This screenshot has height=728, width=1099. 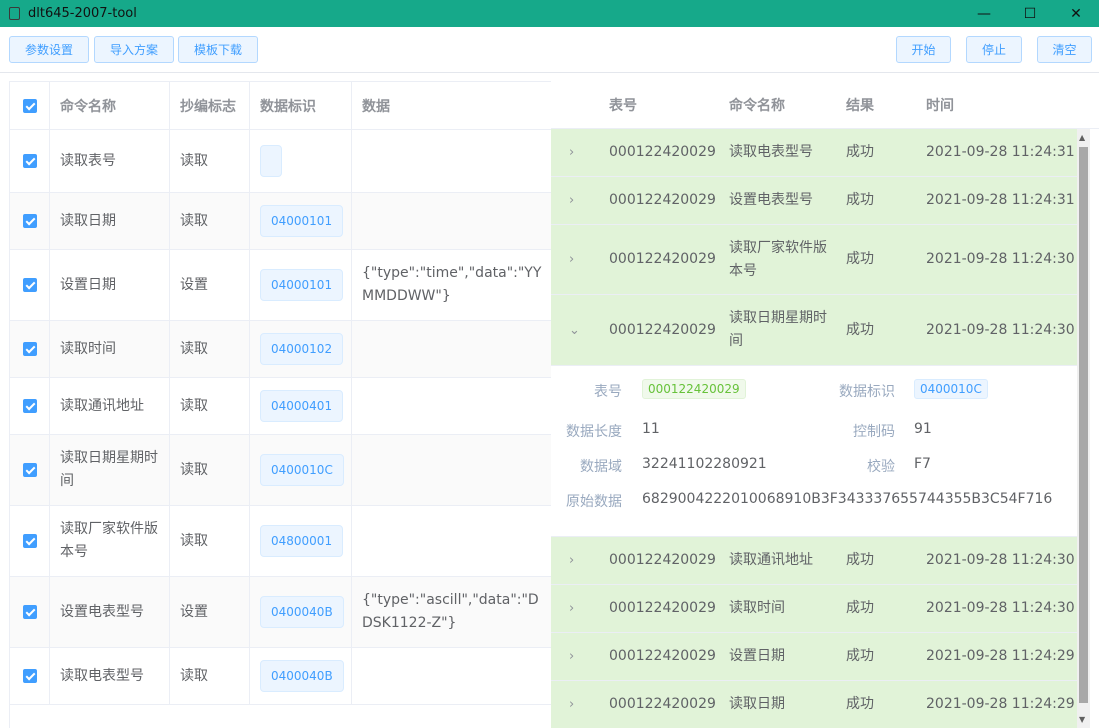 I want to click on results-table-header: 表号 命令名称 结果 时间, so click(x=825, y=105).